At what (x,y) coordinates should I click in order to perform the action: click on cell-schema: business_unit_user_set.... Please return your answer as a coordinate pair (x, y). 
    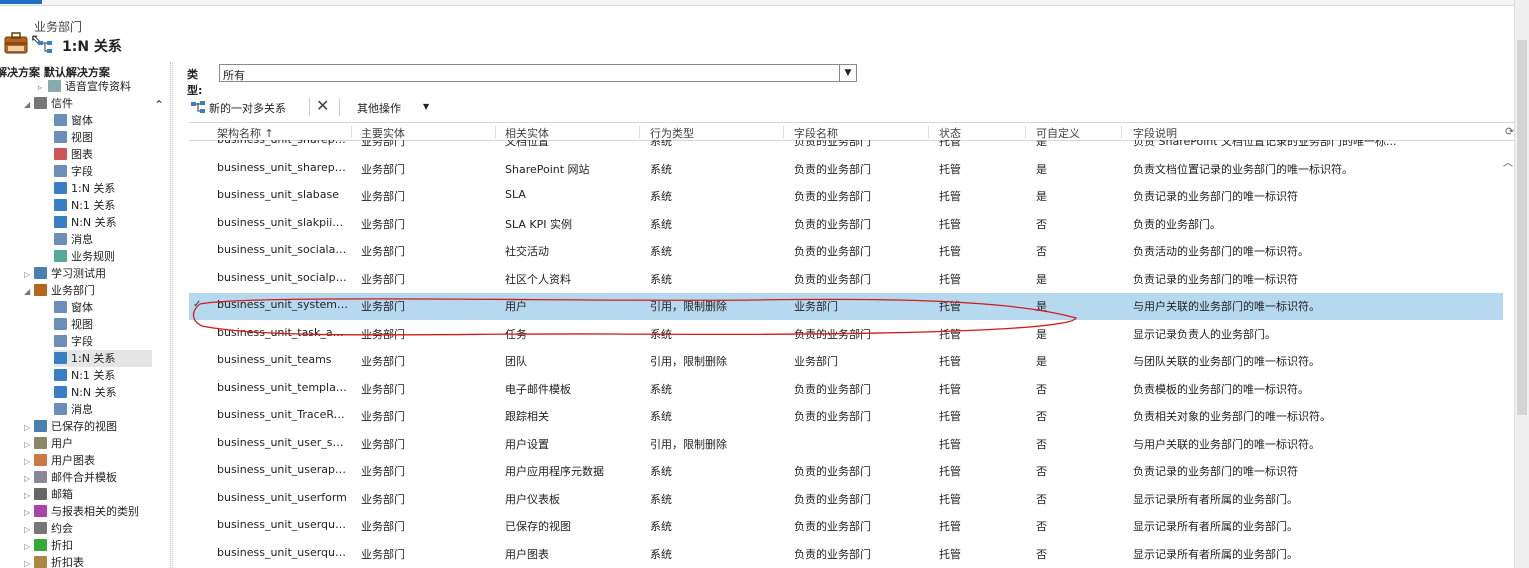
    Looking at the image, I should click on (283, 442).